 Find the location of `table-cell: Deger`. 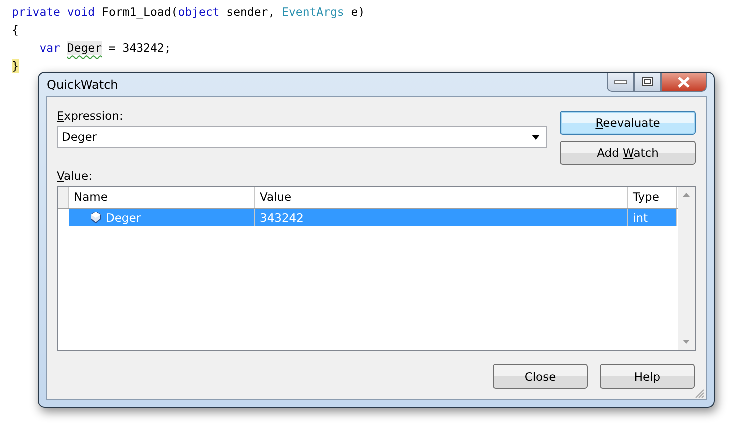

table-cell: Deger is located at coordinates (124, 217).